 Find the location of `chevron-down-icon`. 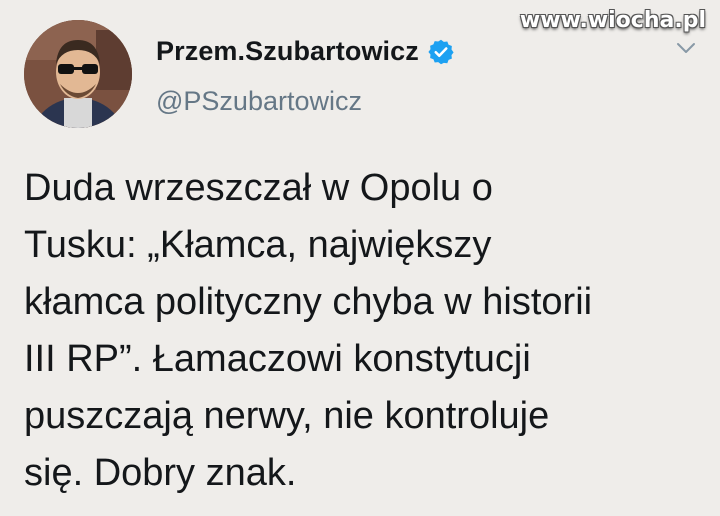

chevron-down-icon is located at coordinates (686, 48).